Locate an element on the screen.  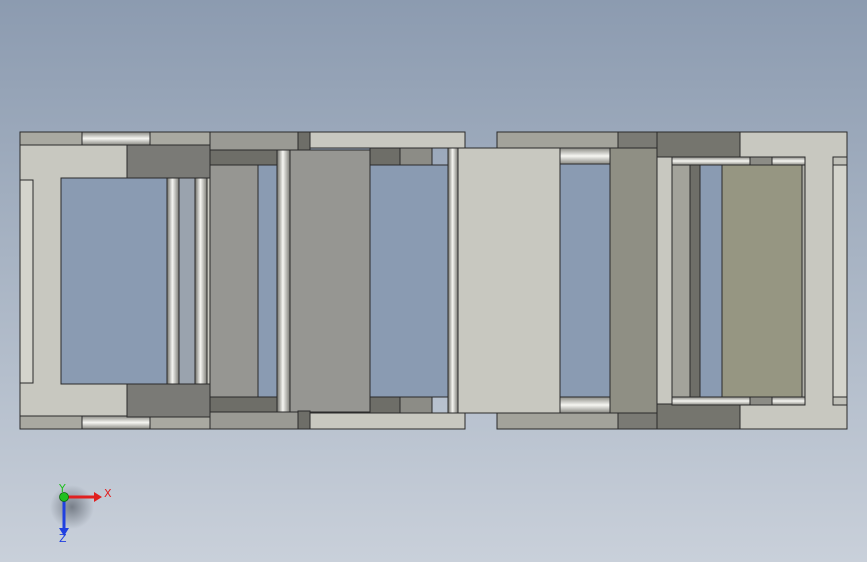
view-orientation-triad: X Y Z is located at coordinates (81, 513).